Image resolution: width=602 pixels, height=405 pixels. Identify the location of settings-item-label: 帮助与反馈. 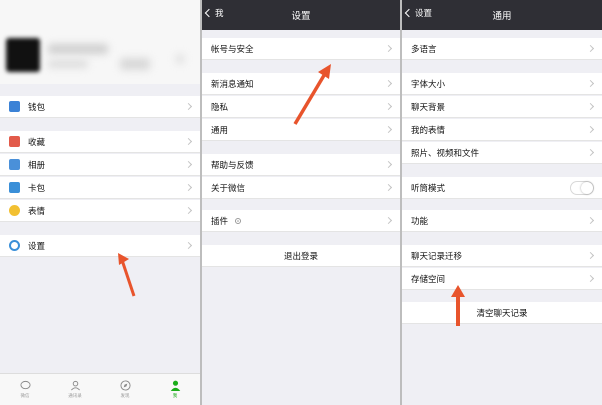
(232, 165).